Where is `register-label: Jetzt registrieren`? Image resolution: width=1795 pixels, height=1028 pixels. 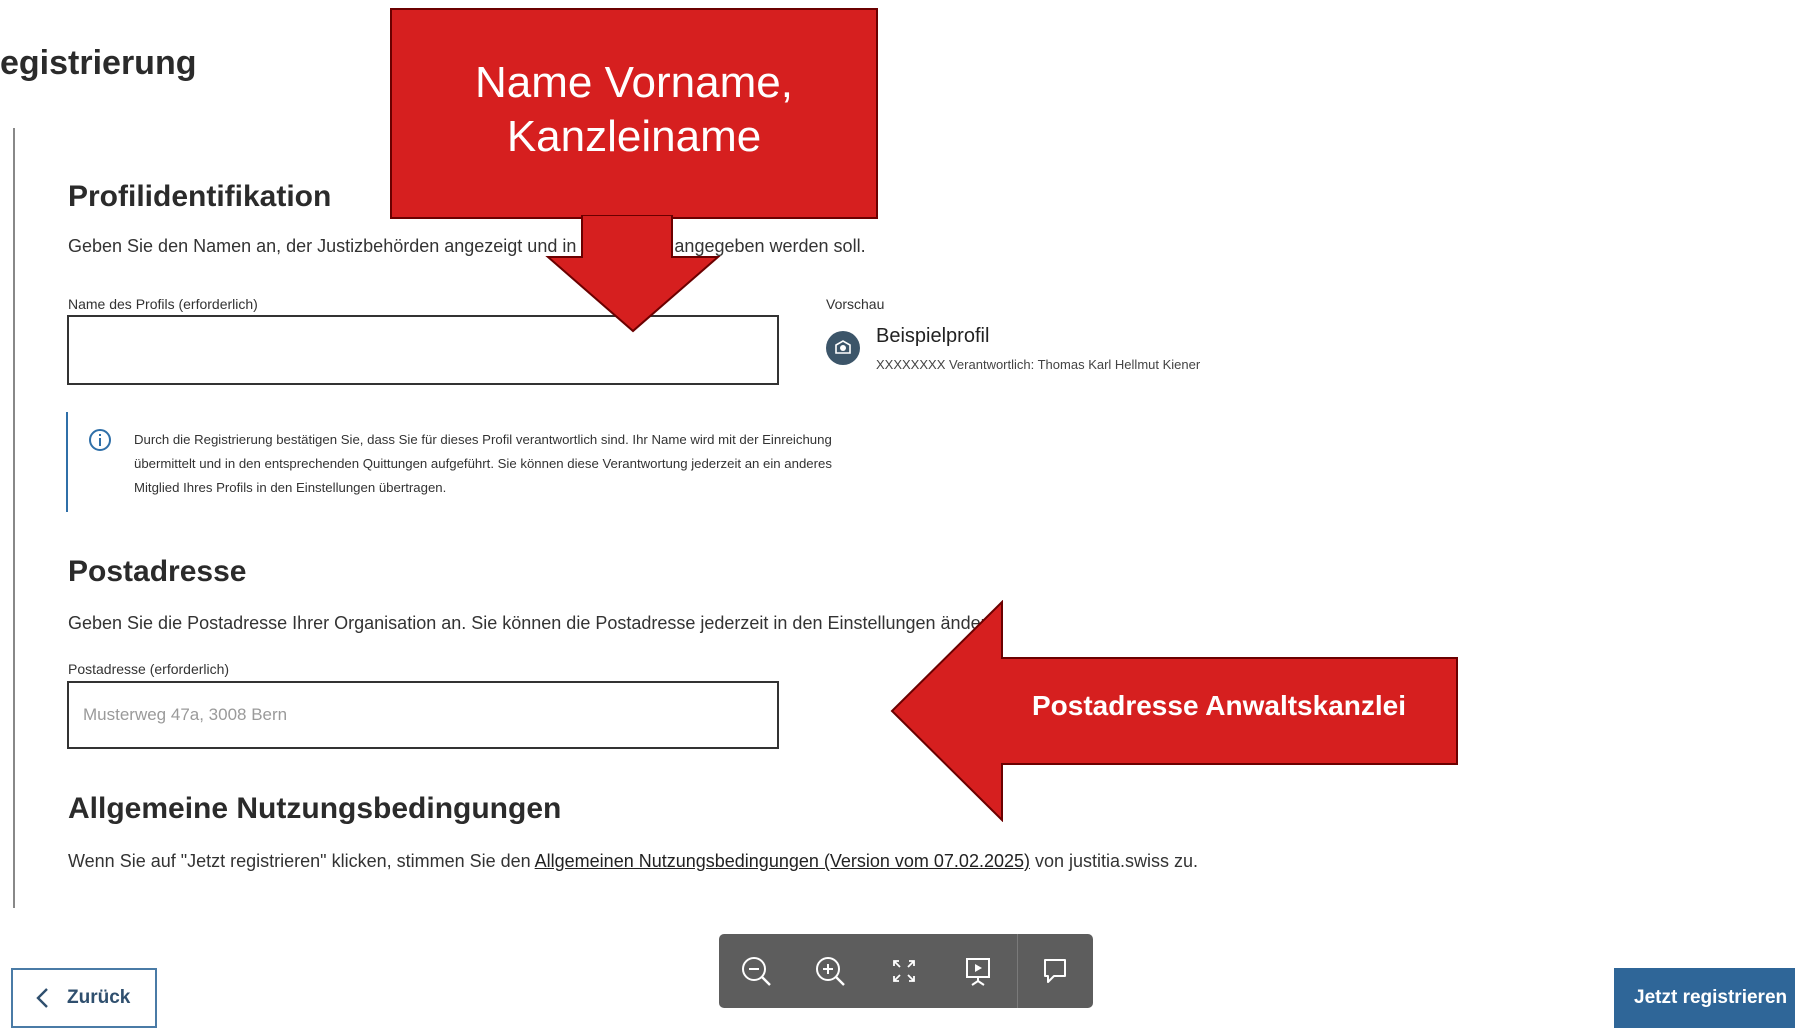
register-label: Jetzt registrieren is located at coordinates (1711, 997).